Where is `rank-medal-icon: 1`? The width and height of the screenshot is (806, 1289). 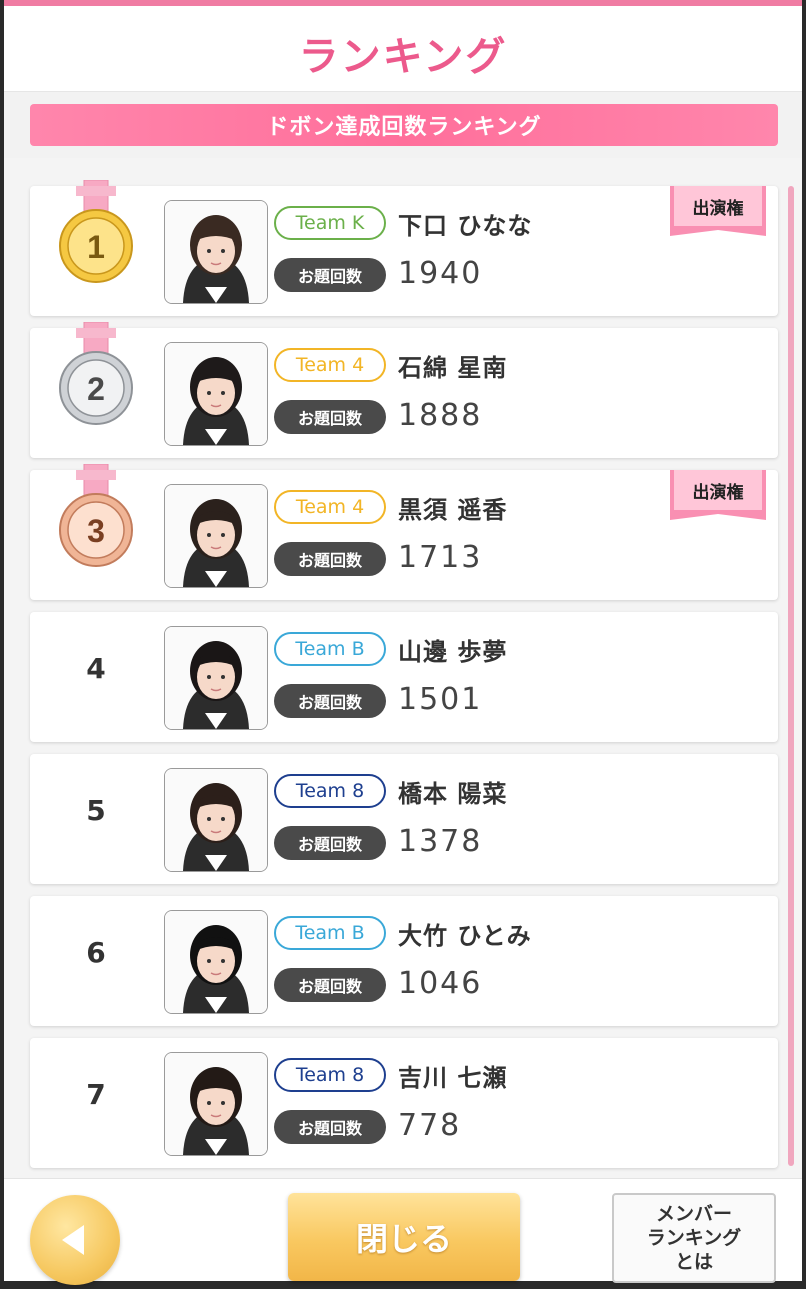 rank-medal-icon: 1 is located at coordinates (96, 231).